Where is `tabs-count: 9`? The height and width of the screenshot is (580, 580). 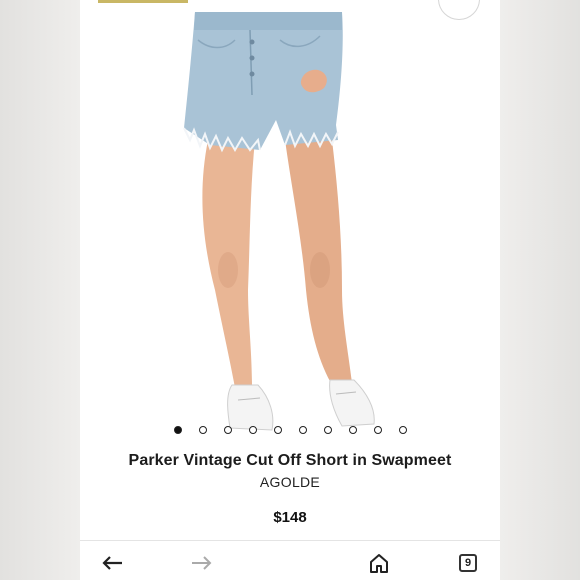 tabs-count: 9 is located at coordinates (468, 563).